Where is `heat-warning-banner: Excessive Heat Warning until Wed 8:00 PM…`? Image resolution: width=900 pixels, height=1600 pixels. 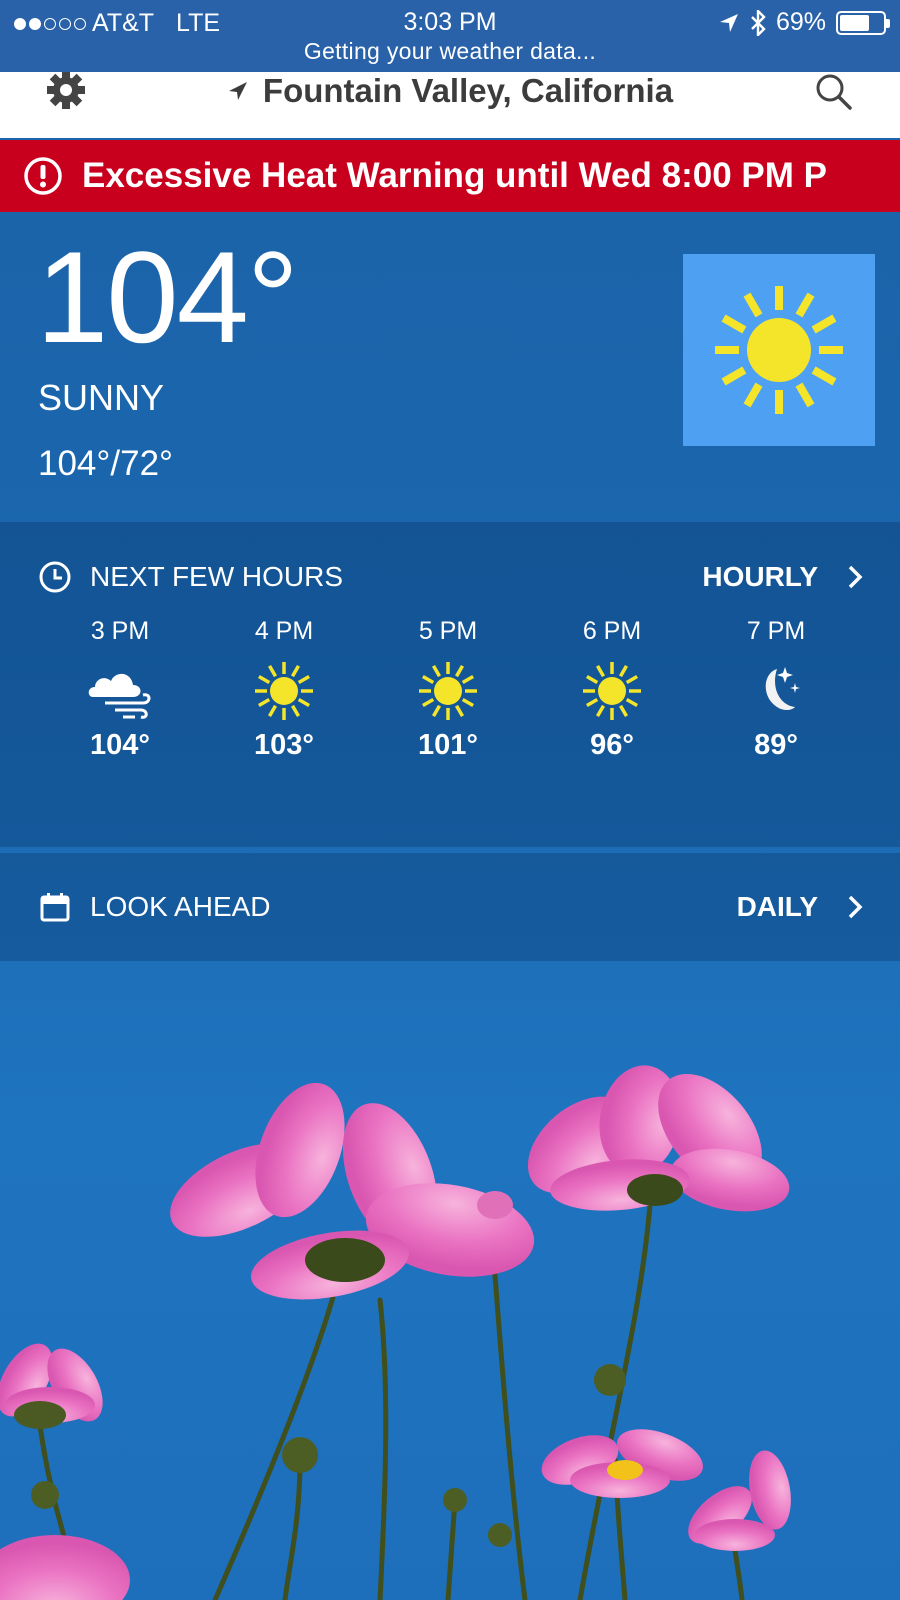
heat-warning-banner: Excessive Heat Warning until Wed 8:00 PM… is located at coordinates (450, 176).